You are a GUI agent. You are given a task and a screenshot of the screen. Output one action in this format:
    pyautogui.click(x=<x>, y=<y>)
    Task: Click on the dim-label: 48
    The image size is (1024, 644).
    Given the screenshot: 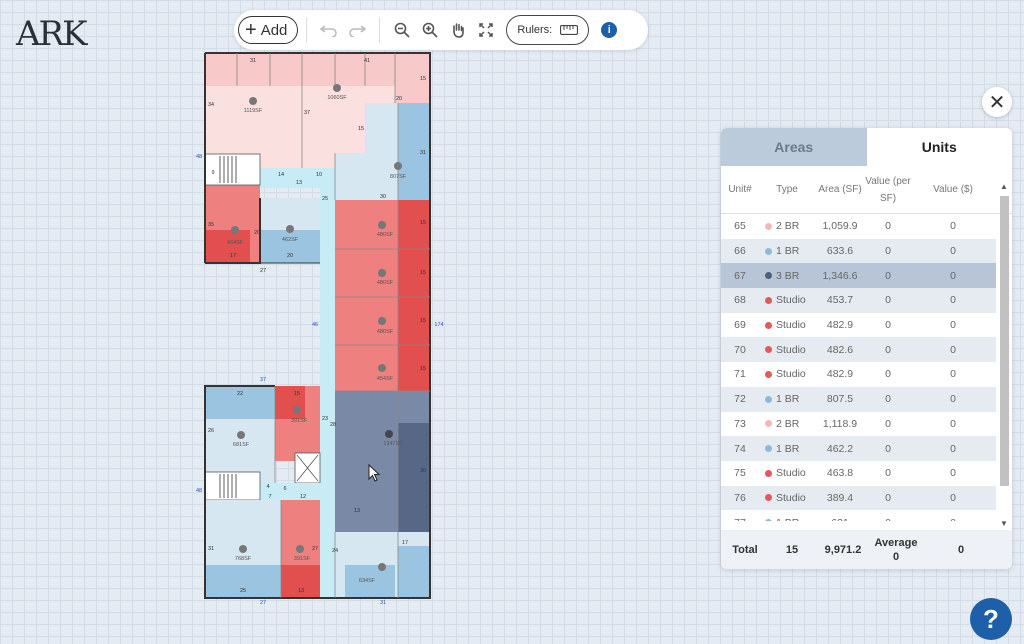 What is the action you would take?
    pyautogui.click(x=199, y=491)
    